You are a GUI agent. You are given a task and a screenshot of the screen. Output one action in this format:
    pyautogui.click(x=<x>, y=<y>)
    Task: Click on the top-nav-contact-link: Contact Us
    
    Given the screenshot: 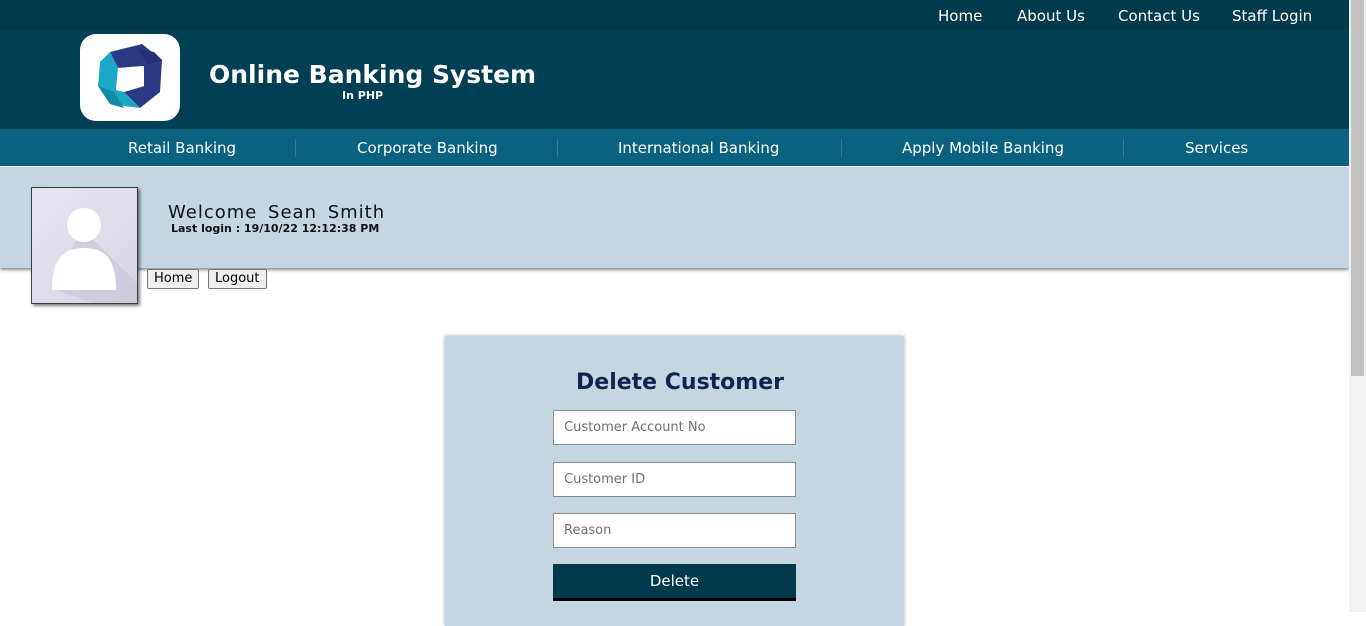 What is the action you would take?
    pyautogui.click(x=1159, y=16)
    